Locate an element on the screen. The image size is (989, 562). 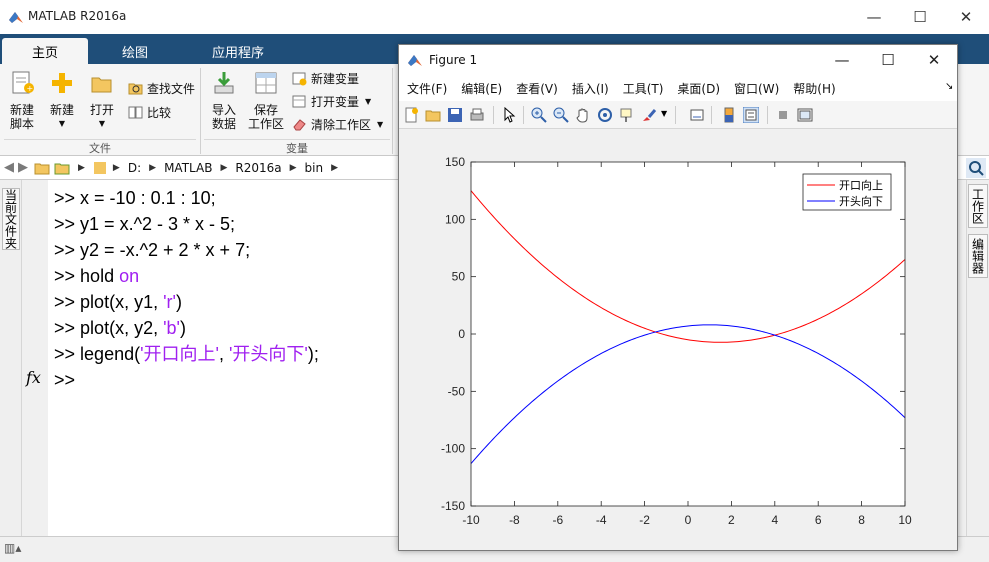
forward-arrow-icon: ▶ is located at coordinates (23, 167).